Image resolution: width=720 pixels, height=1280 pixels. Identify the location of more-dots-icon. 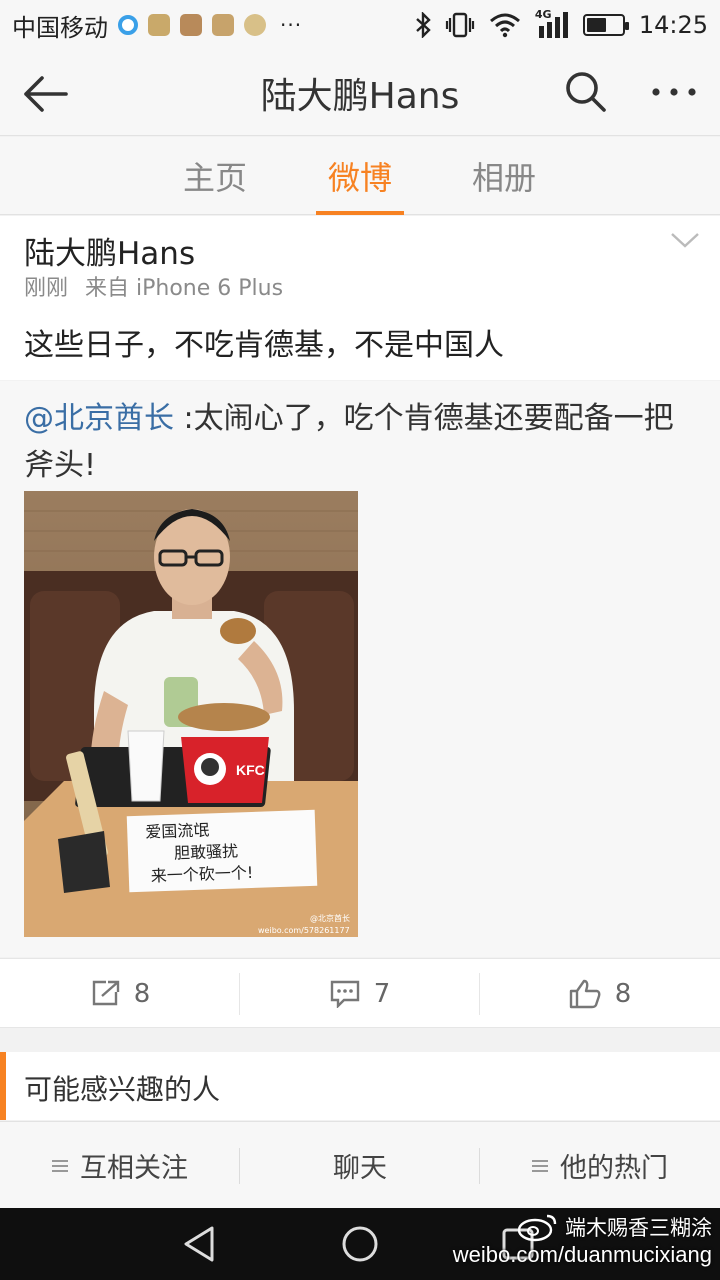
(674, 92).